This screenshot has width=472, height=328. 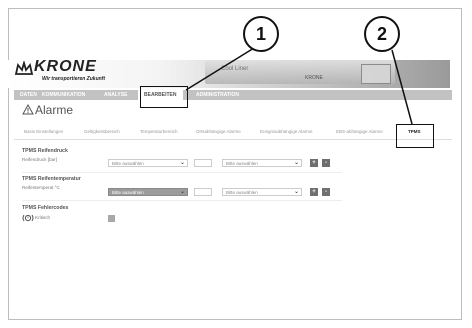 What do you see at coordinates (299, 86) in the screenshot?
I see `callout-leader-lines` at bounding box center [299, 86].